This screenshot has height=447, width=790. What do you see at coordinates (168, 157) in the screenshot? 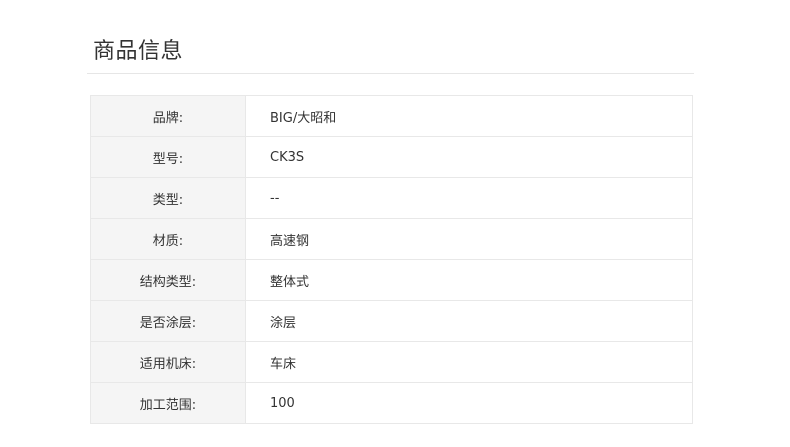
I see `spec-label-model: 型号:` at bounding box center [168, 157].